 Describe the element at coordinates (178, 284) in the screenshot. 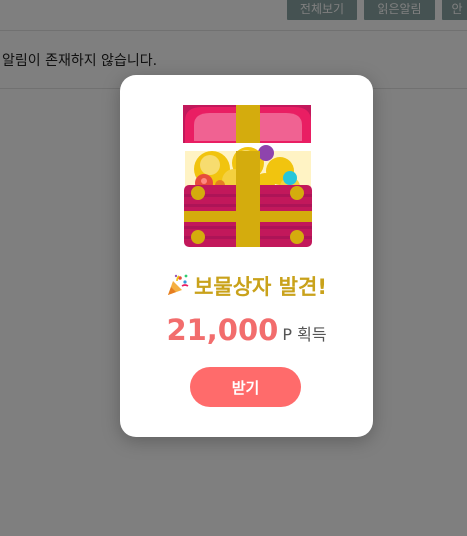

I see `party-popper-icon` at that location.